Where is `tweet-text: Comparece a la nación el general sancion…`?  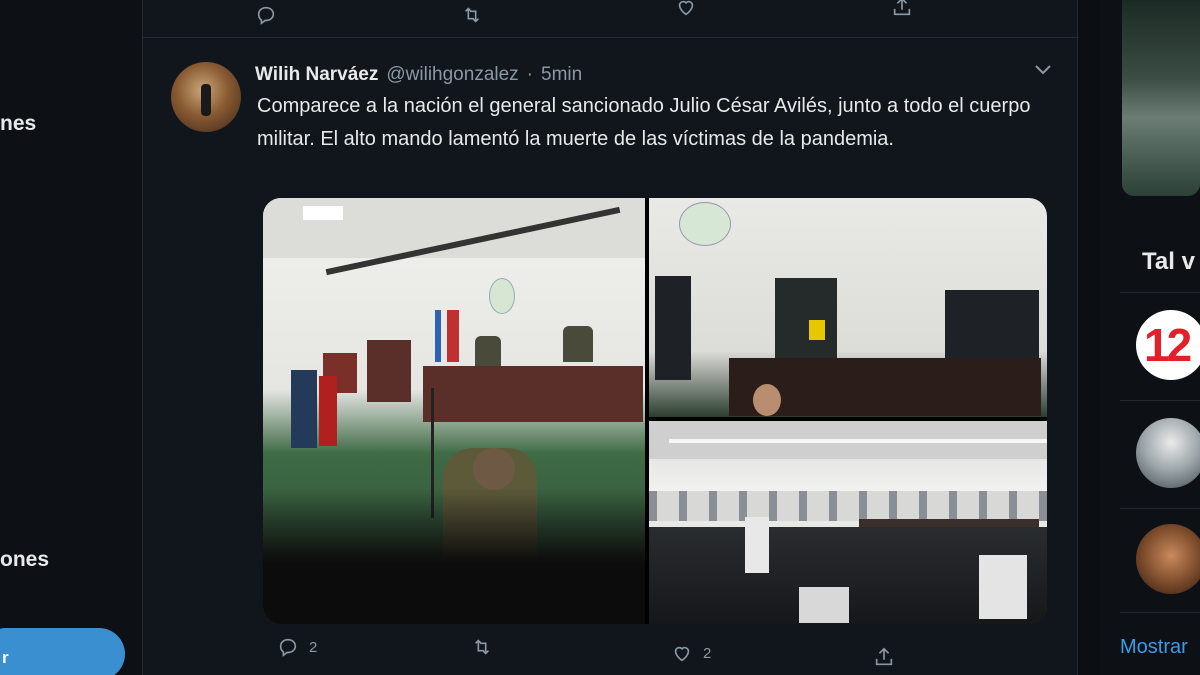
tweet-text: Comparece a la nación el general sancion… is located at coordinates (644, 122).